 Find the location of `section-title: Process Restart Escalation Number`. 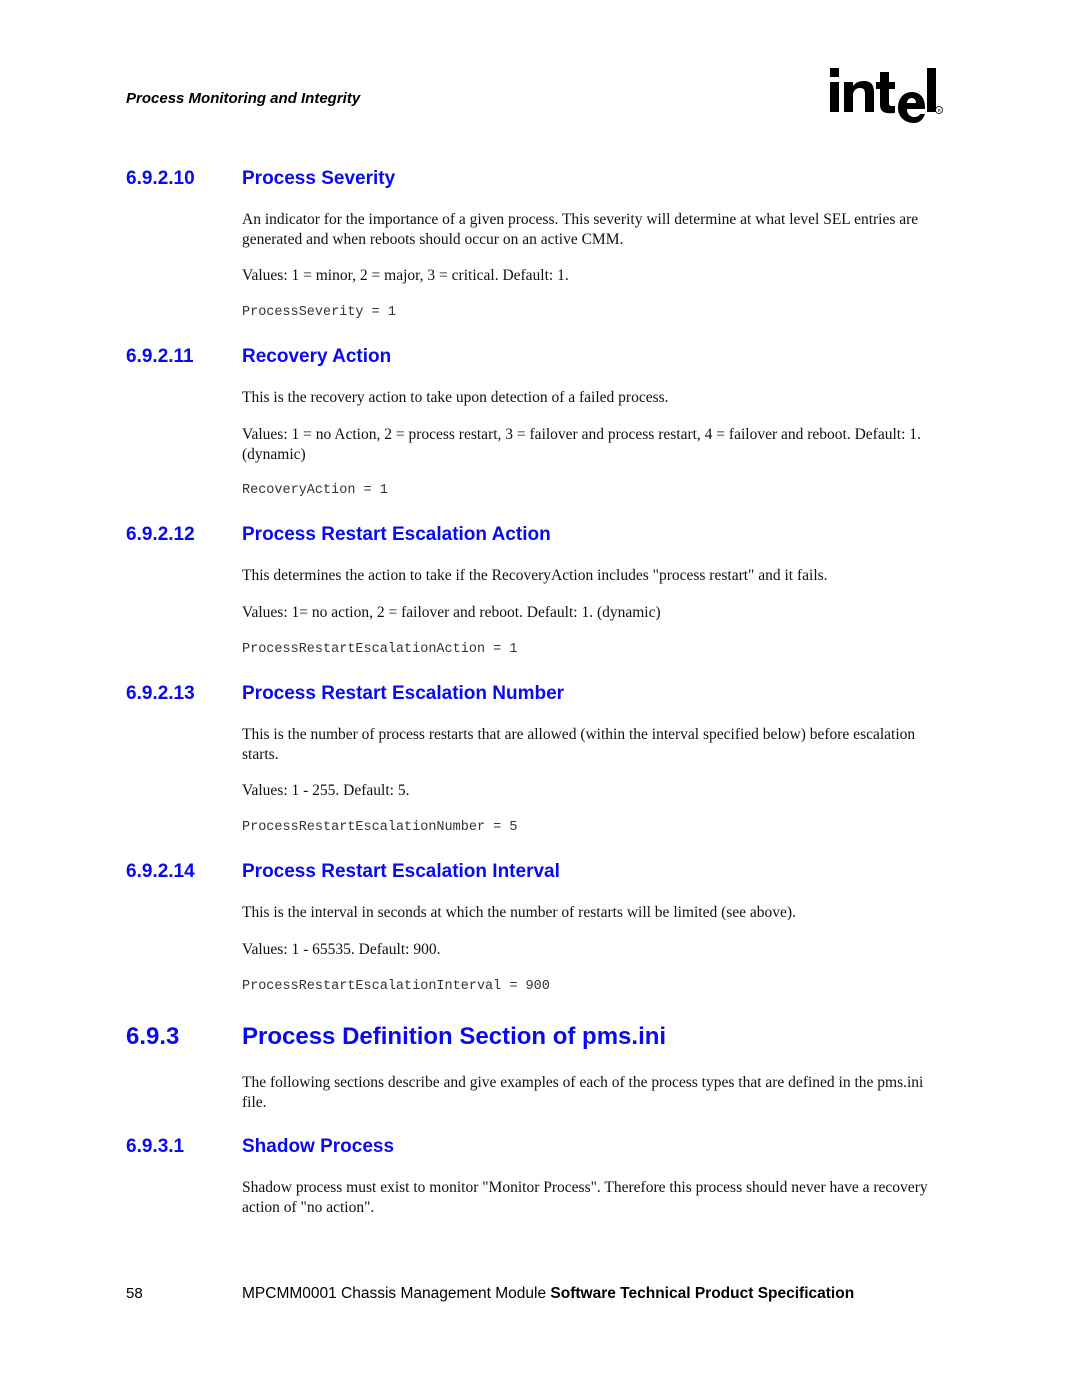

section-title: Process Restart Escalation Number is located at coordinates (403, 693).